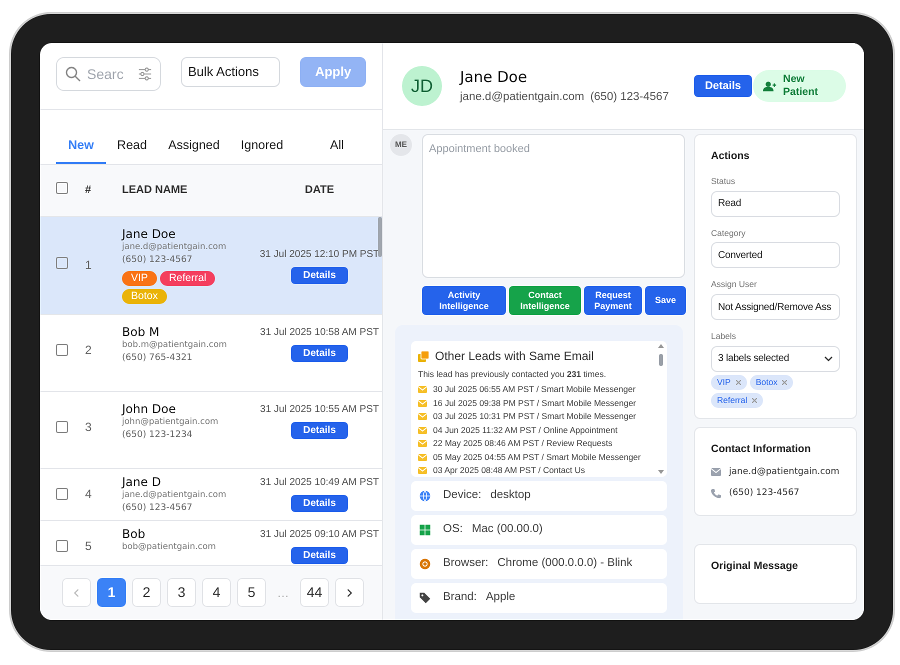 This screenshot has width=900, height=665. I want to click on history-entry: 04 Jun 2025 11:32 AM PST / Online Appointment, so click(525, 430).